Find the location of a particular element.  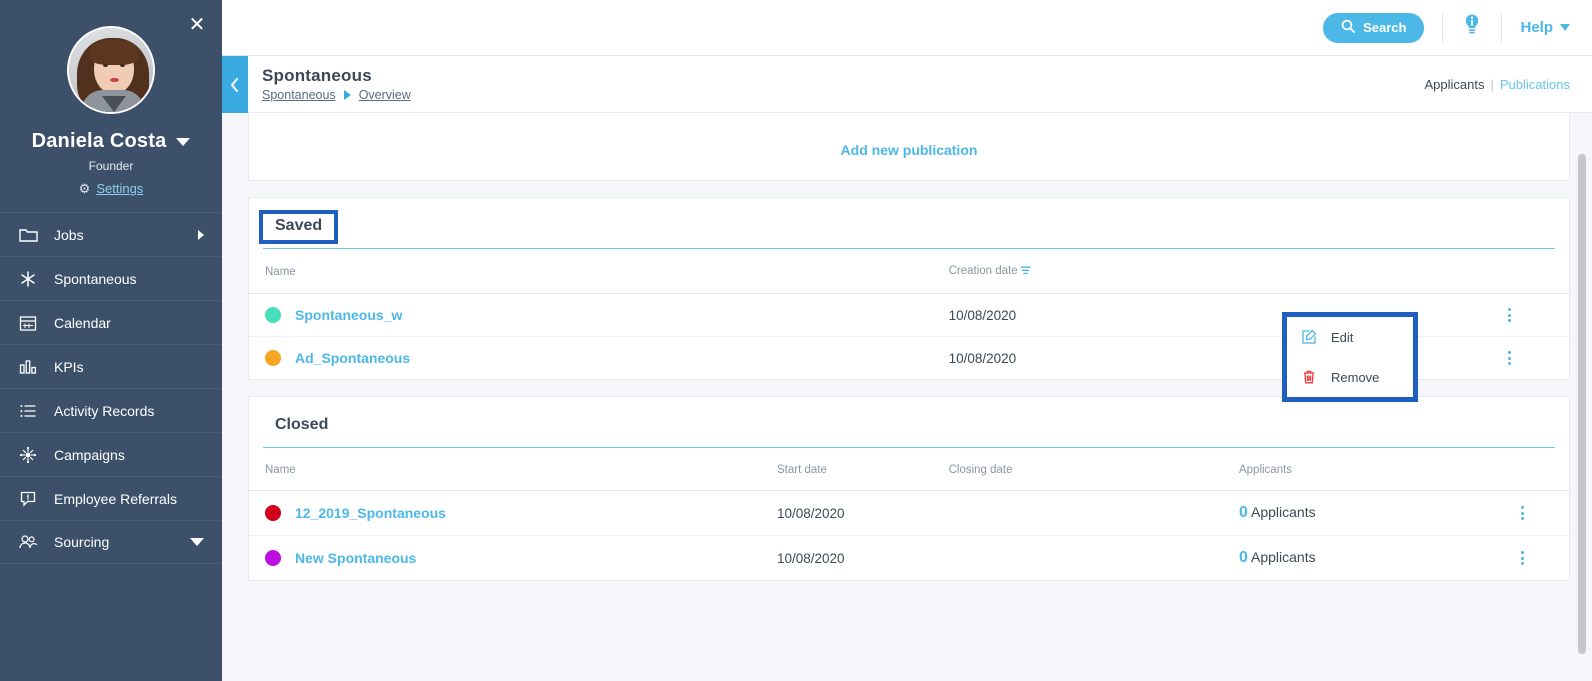

triangle-right-icon is located at coordinates (347, 95).